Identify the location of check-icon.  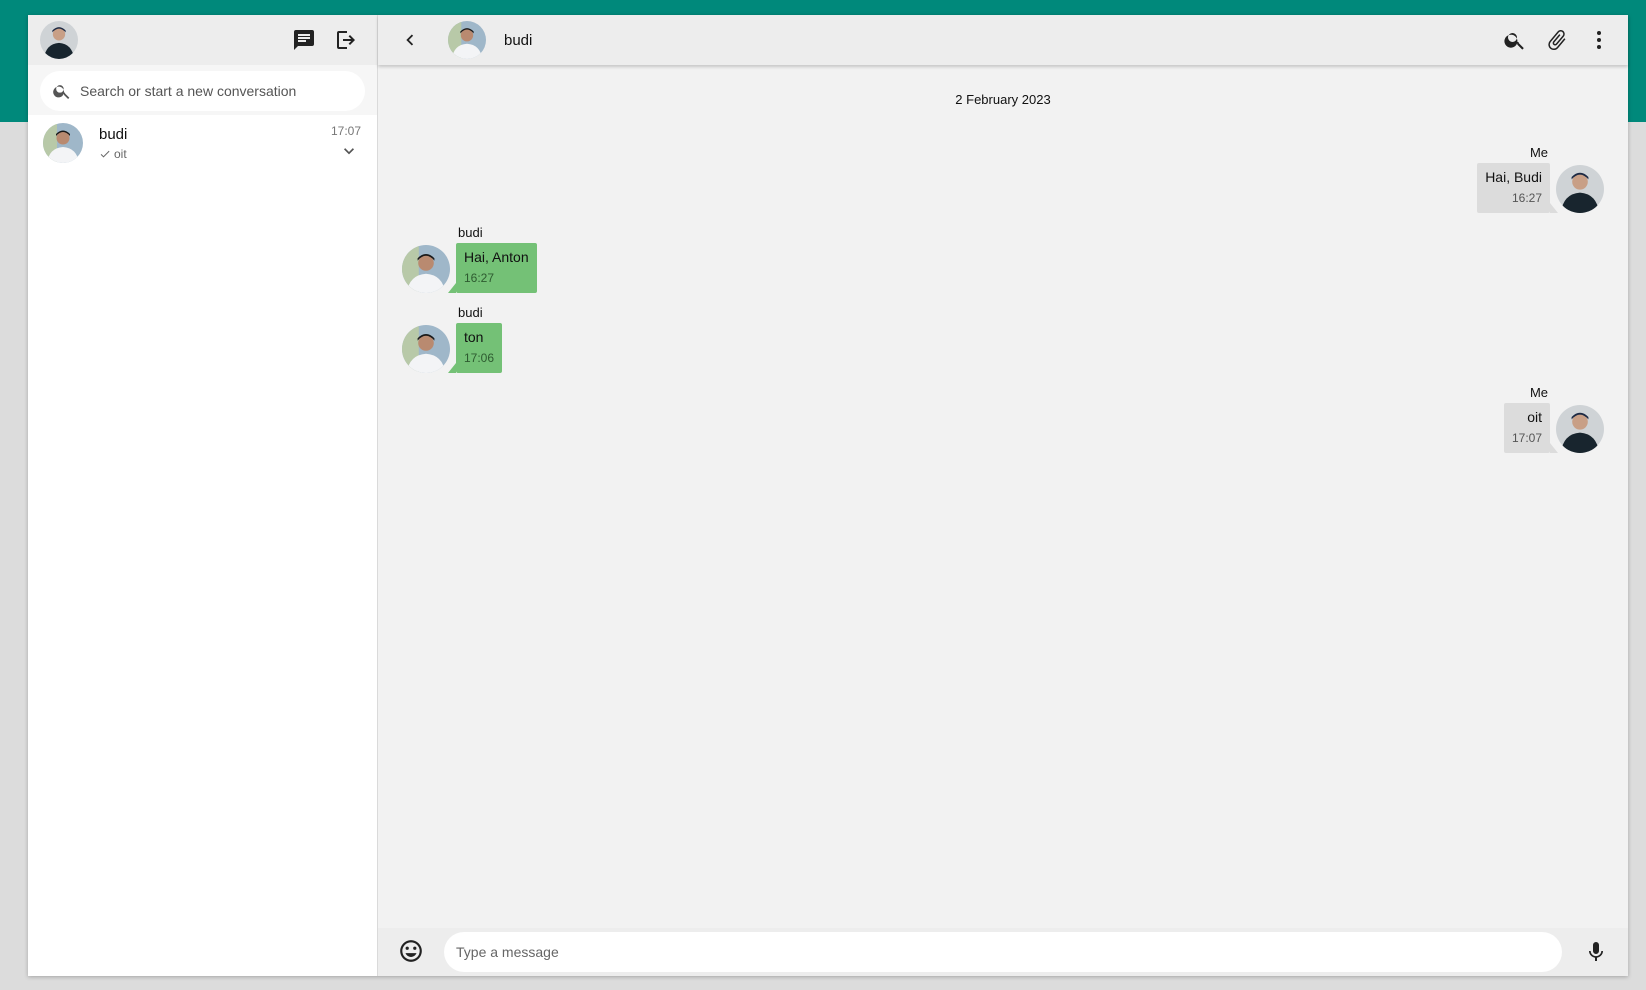
(105, 153).